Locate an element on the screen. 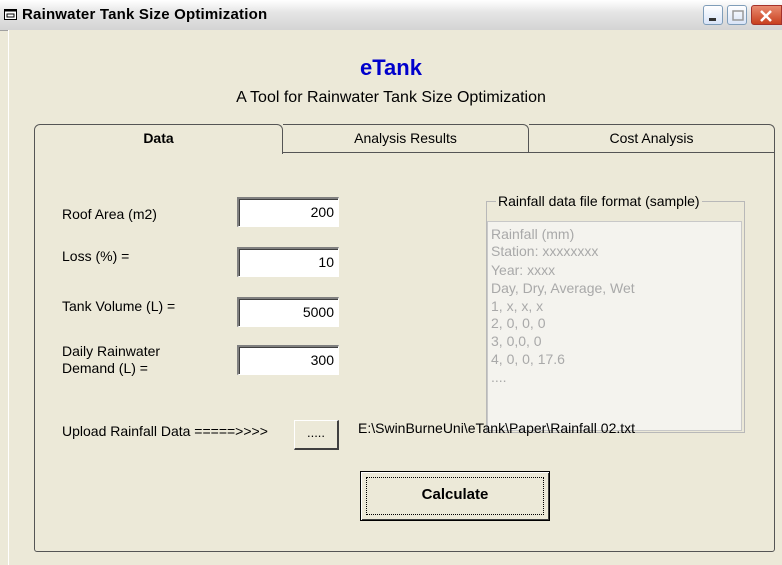 This screenshot has width=782, height=565. sample-line: Year: xxxx is located at coordinates (523, 270).